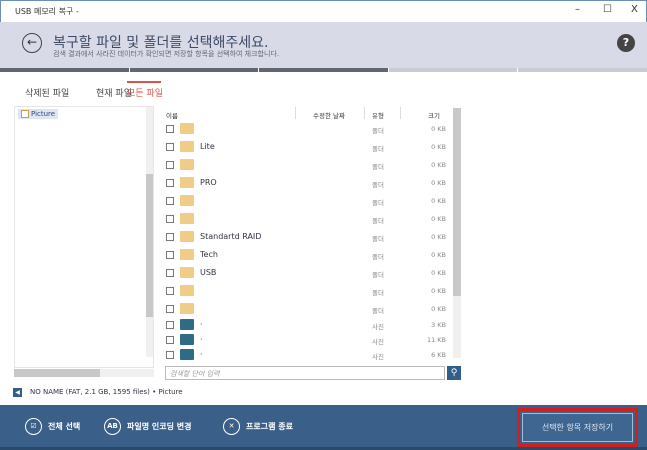 This screenshot has height=450, width=647. Describe the element at coordinates (47, 92) in the screenshot. I see `tab-deleted-files: 삭제된 파일` at that location.